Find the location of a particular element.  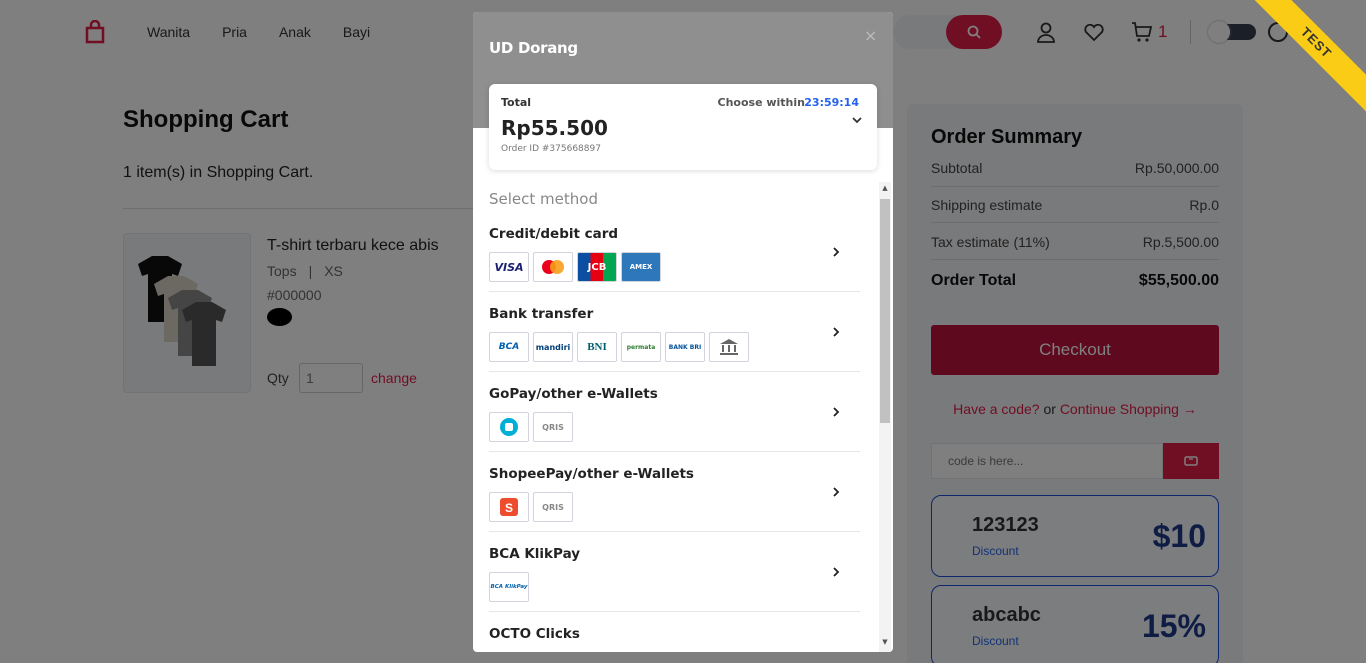

shopeepay-logo: S is located at coordinates (509, 507).